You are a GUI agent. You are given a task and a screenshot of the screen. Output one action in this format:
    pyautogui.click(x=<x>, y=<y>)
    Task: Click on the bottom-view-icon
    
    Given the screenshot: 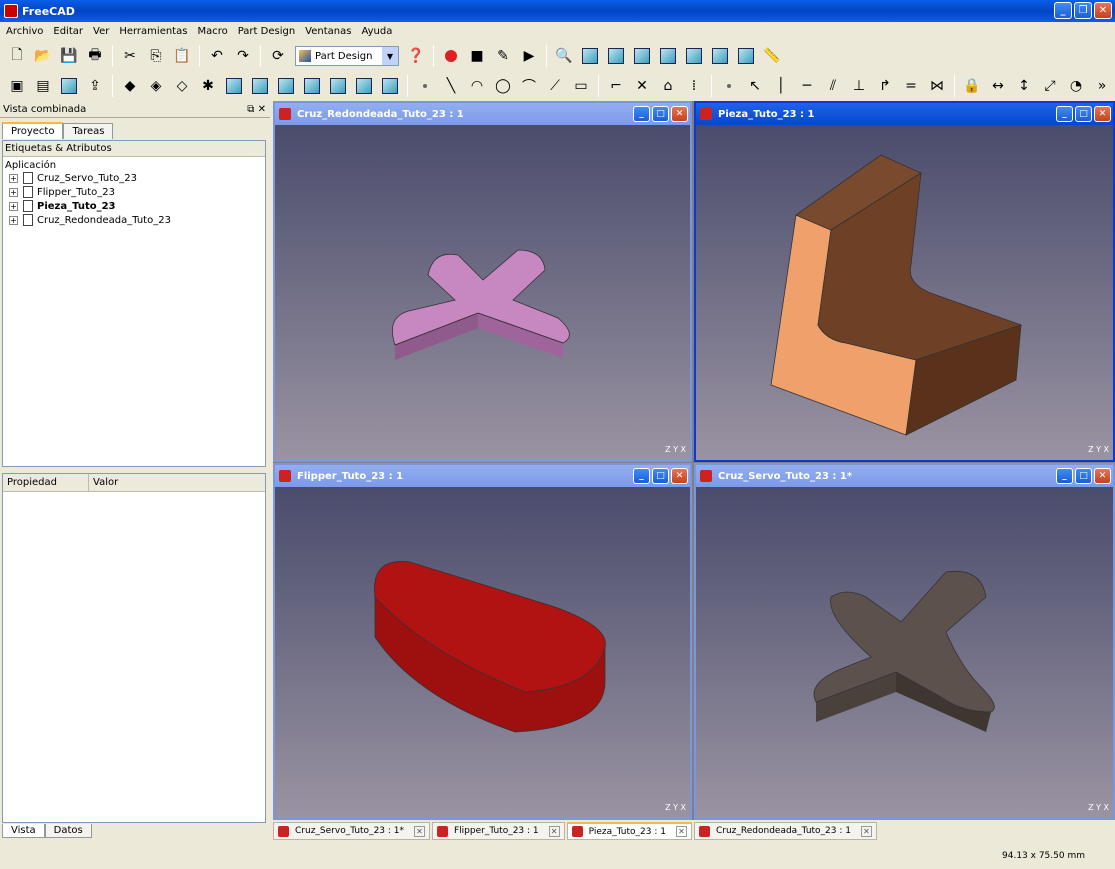 What is the action you would take?
    pyautogui.click(x=720, y=56)
    